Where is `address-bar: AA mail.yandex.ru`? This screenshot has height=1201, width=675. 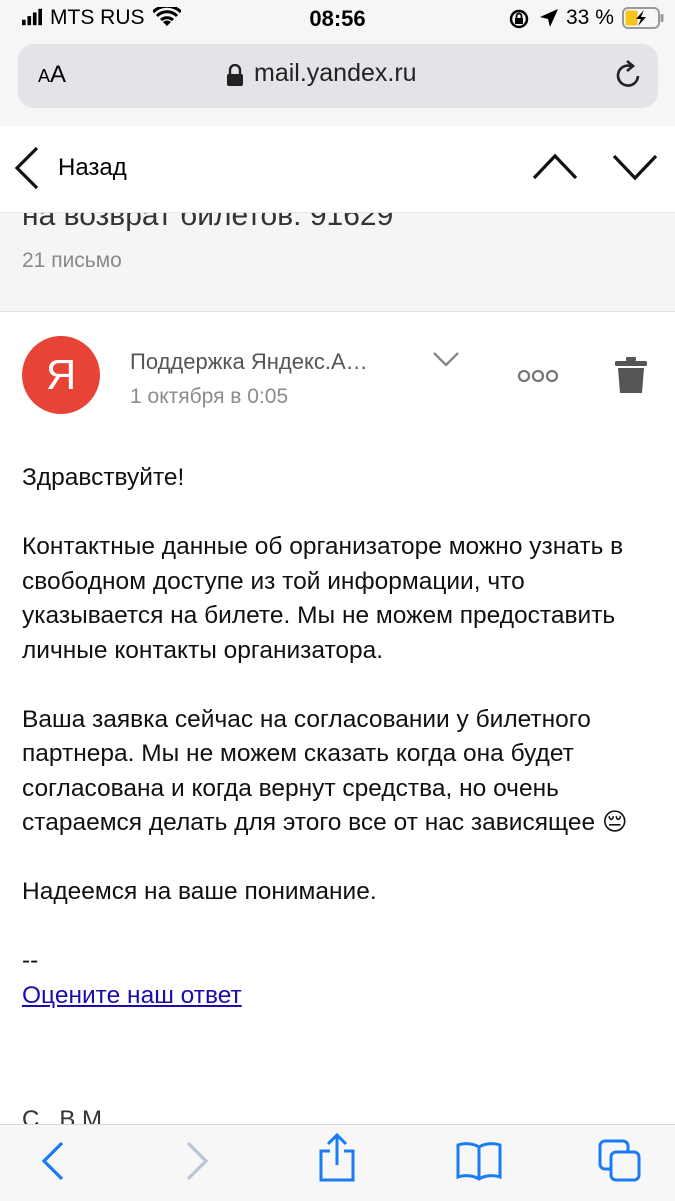 address-bar: AA mail.yandex.ru is located at coordinates (338, 76).